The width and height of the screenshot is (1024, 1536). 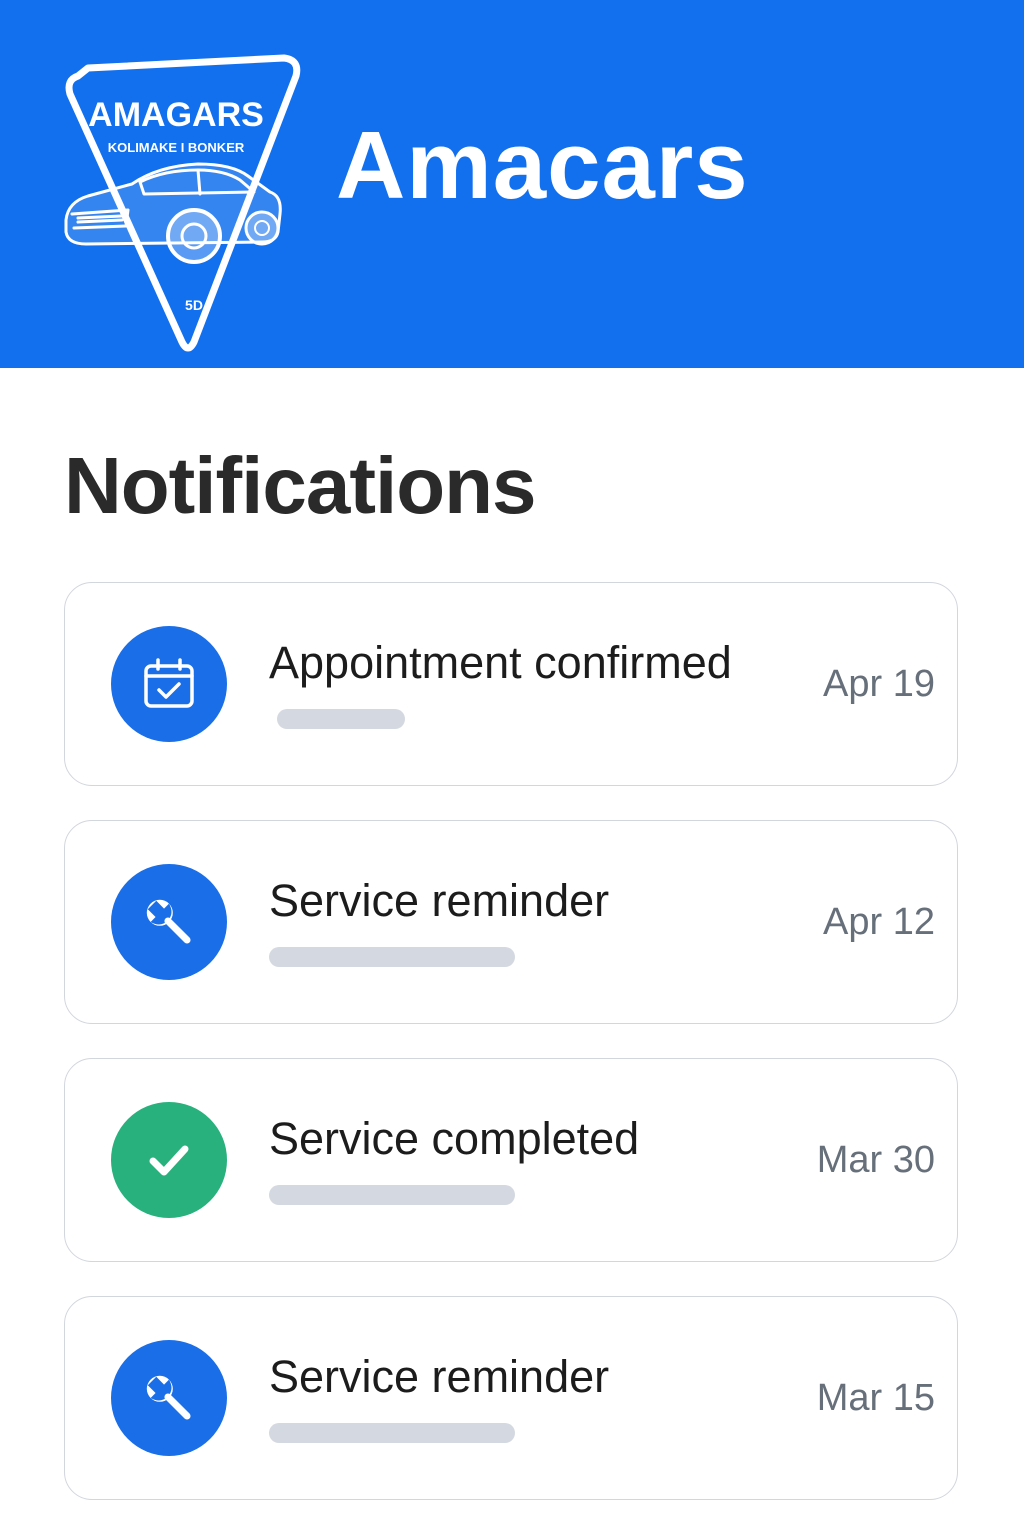 I want to click on notification-card: Appointment confirmed Apr 19, so click(x=511, y=684).